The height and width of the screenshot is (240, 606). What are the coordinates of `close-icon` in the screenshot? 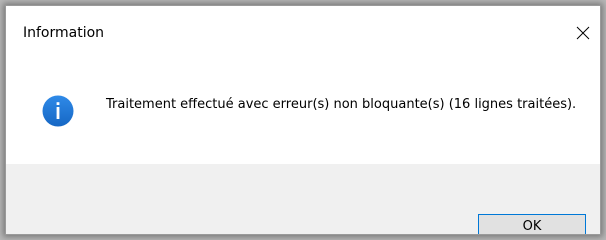 It's located at (583, 33).